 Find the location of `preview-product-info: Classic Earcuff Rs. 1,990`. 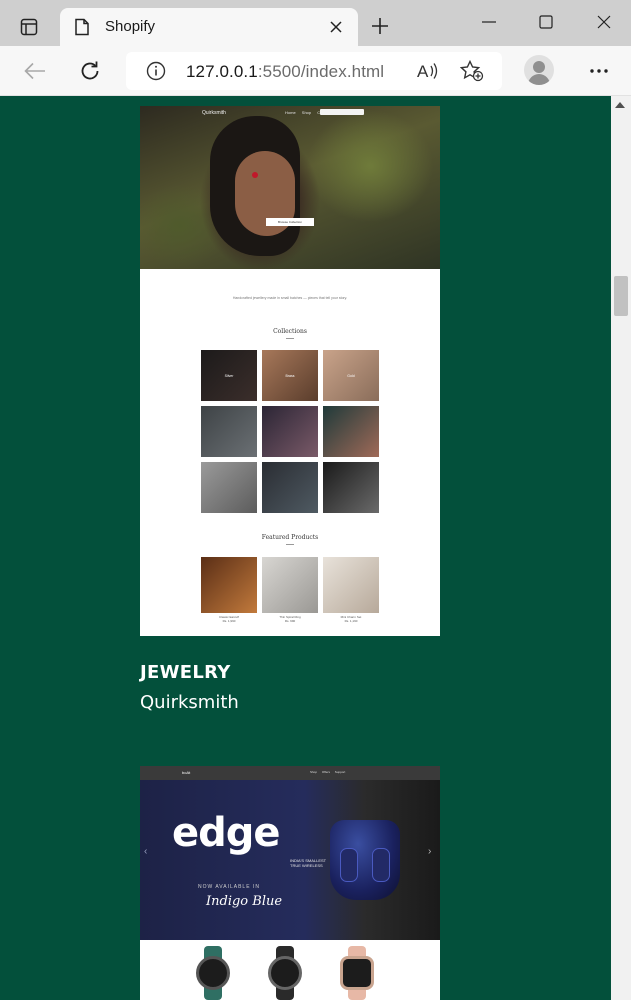

preview-product-info: Classic Earcuff Rs. 1,990 is located at coordinates (229, 619).